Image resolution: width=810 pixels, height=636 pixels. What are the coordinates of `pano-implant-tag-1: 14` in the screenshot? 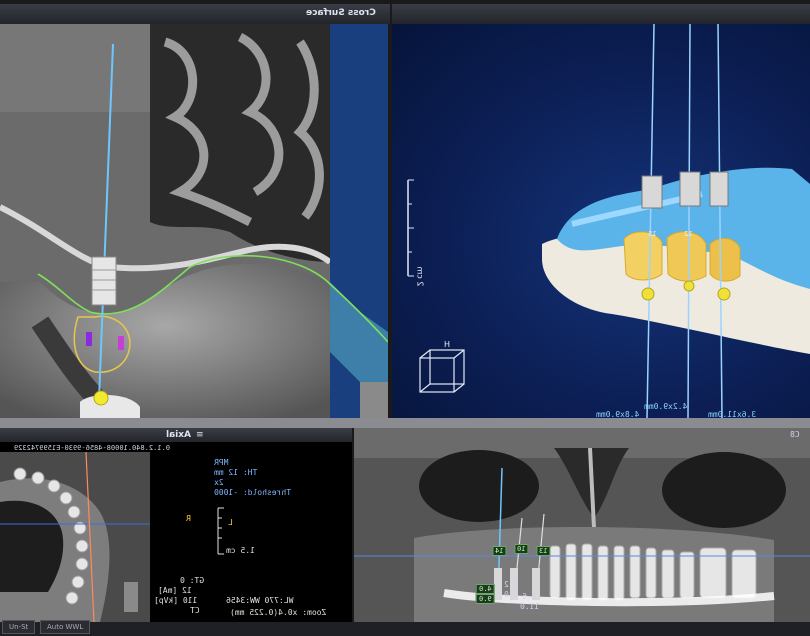 It's located at (499, 551).